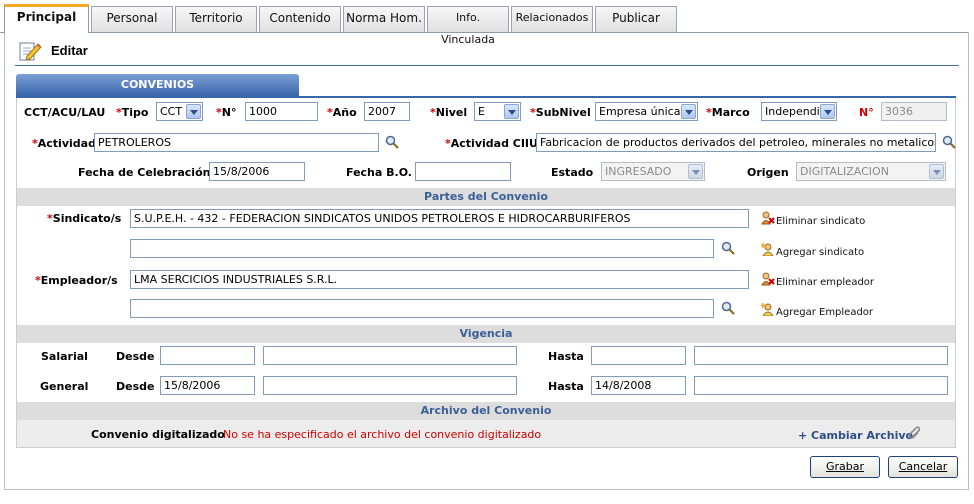 The height and width of the screenshot is (504, 974). What do you see at coordinates (821, 355) in the screenshot?
I see `salarial-hasta-text` at bounding box center [821, 355].